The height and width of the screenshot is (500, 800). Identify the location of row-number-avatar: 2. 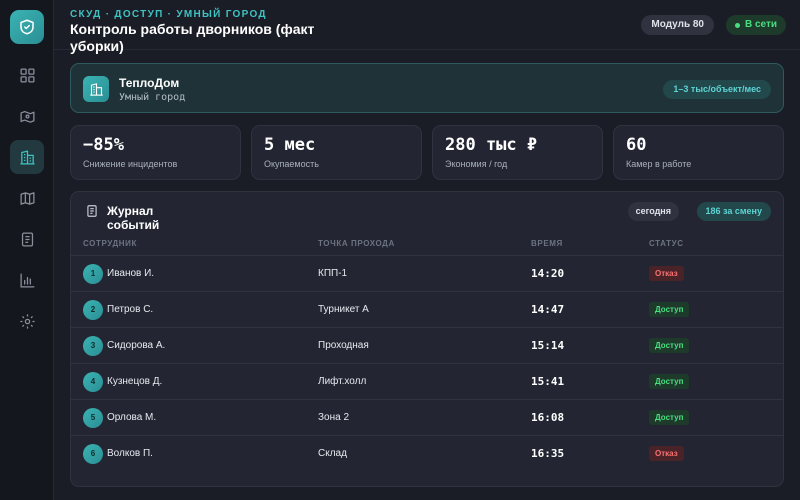
(93, 310).